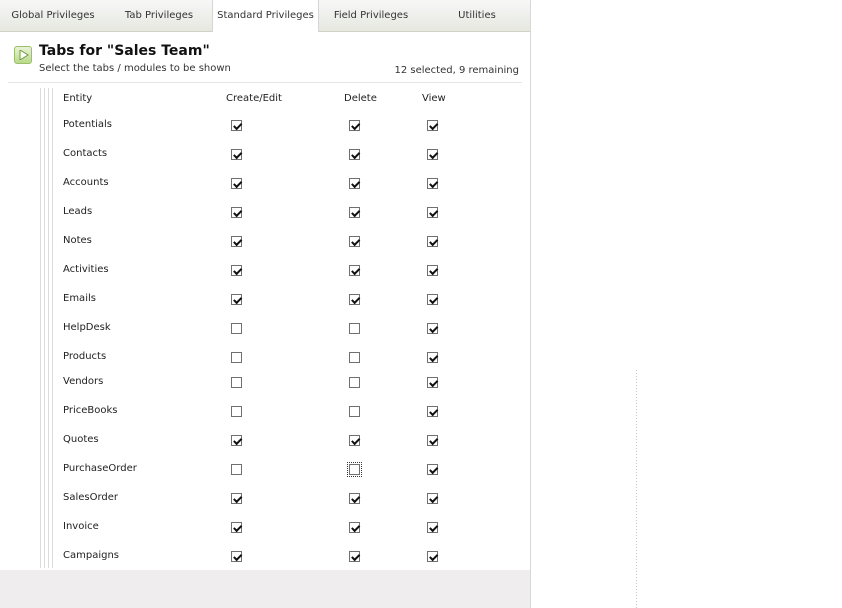  Describe the element at coordinates (78, 98) in the screenshot. I see `column-header-entity: Entity` at that location.